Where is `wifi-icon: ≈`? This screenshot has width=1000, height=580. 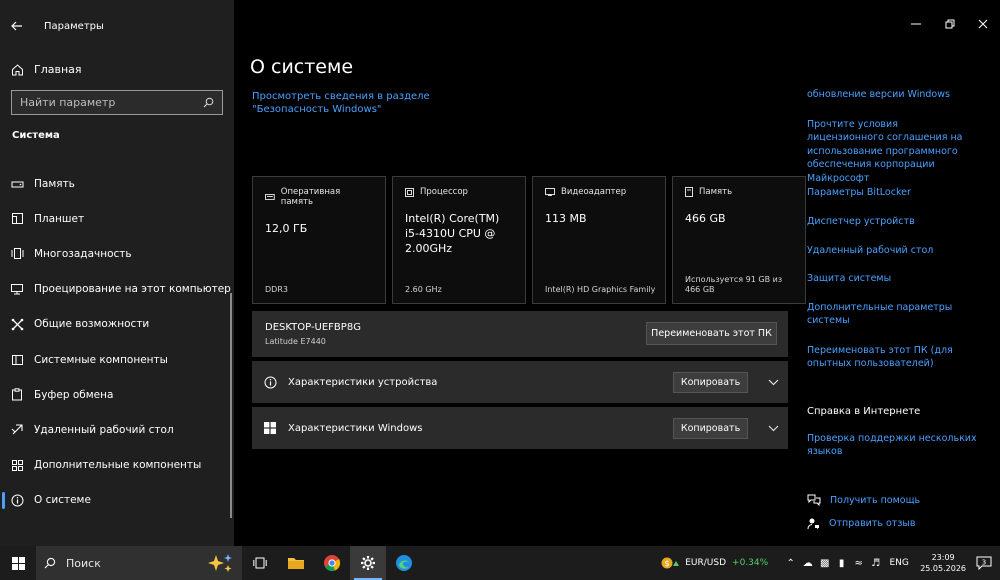 wifi-icon: ≈ is located at coordinates (858, 563).